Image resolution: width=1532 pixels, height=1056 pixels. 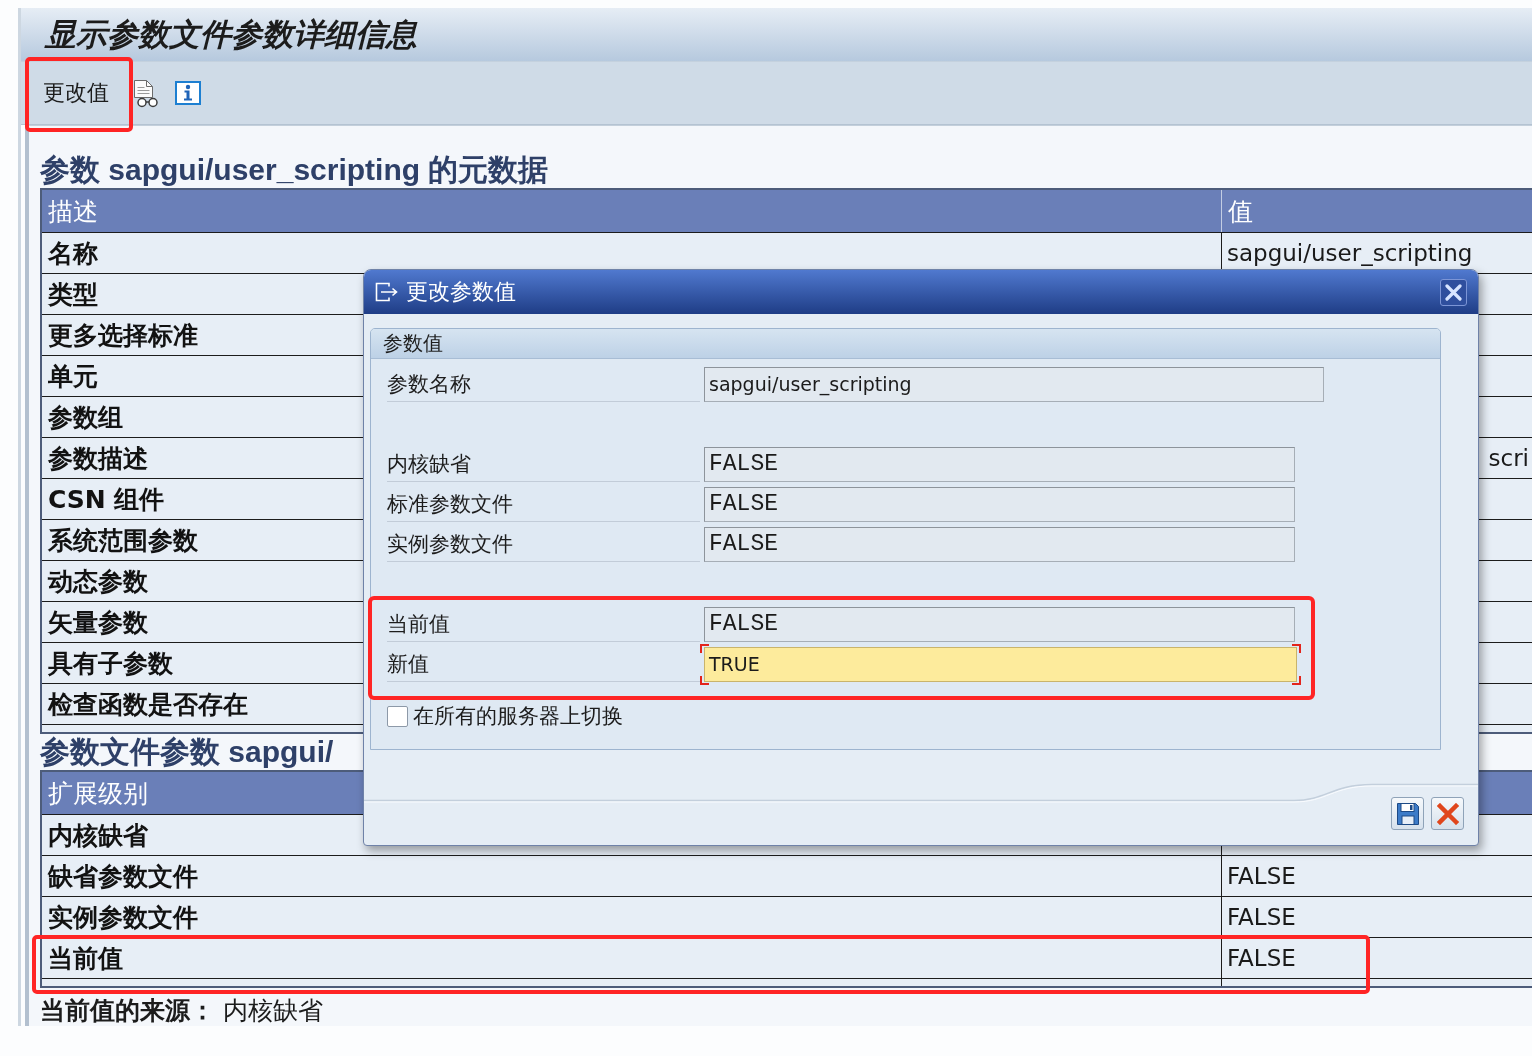 What do you see at coordinates (73, 294) in the screenshot?
I see `row-label: 类型` at bounding box center [73, 294].